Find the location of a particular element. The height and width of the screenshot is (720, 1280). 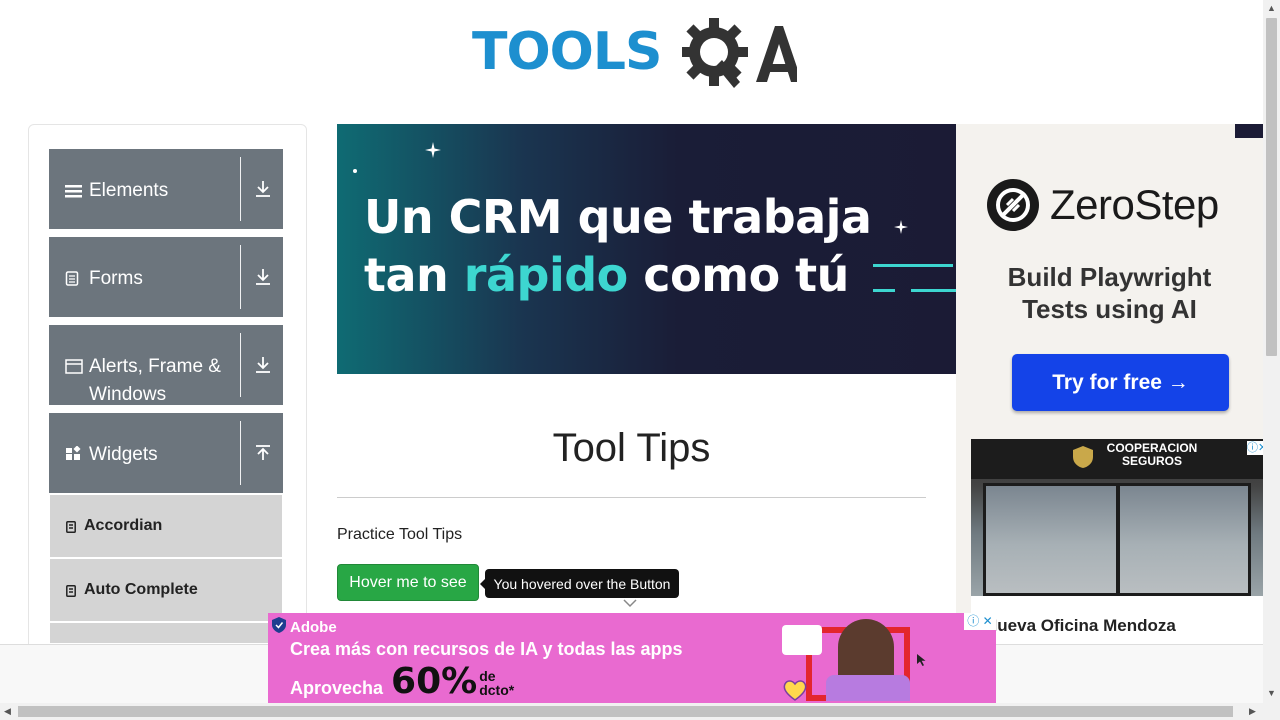

sidebar-group-alerts-frame-windows: Alerts, Frame & Windows is located at coordinates (166, 365).